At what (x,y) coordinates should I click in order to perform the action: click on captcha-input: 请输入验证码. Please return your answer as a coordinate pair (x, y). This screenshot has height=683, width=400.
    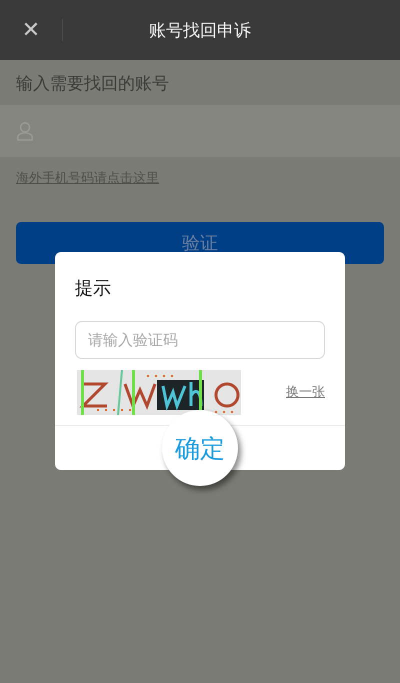
    Looking at the image, I should click on (200, 340).